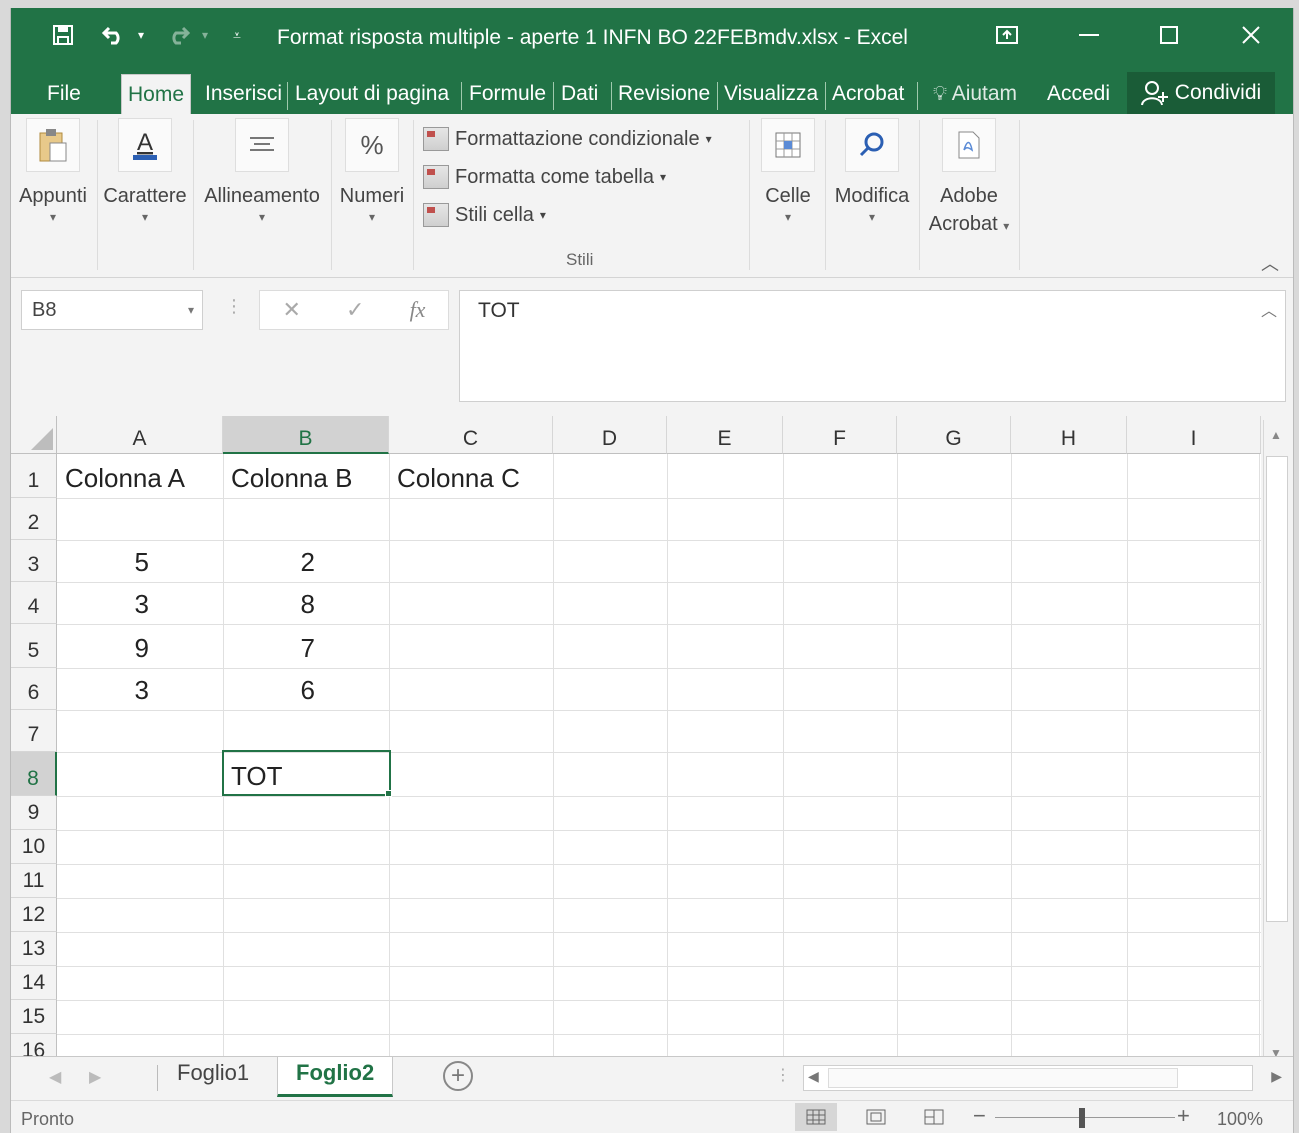  I want to click on confirm-entry-icon: ✓, so click(355, 310).